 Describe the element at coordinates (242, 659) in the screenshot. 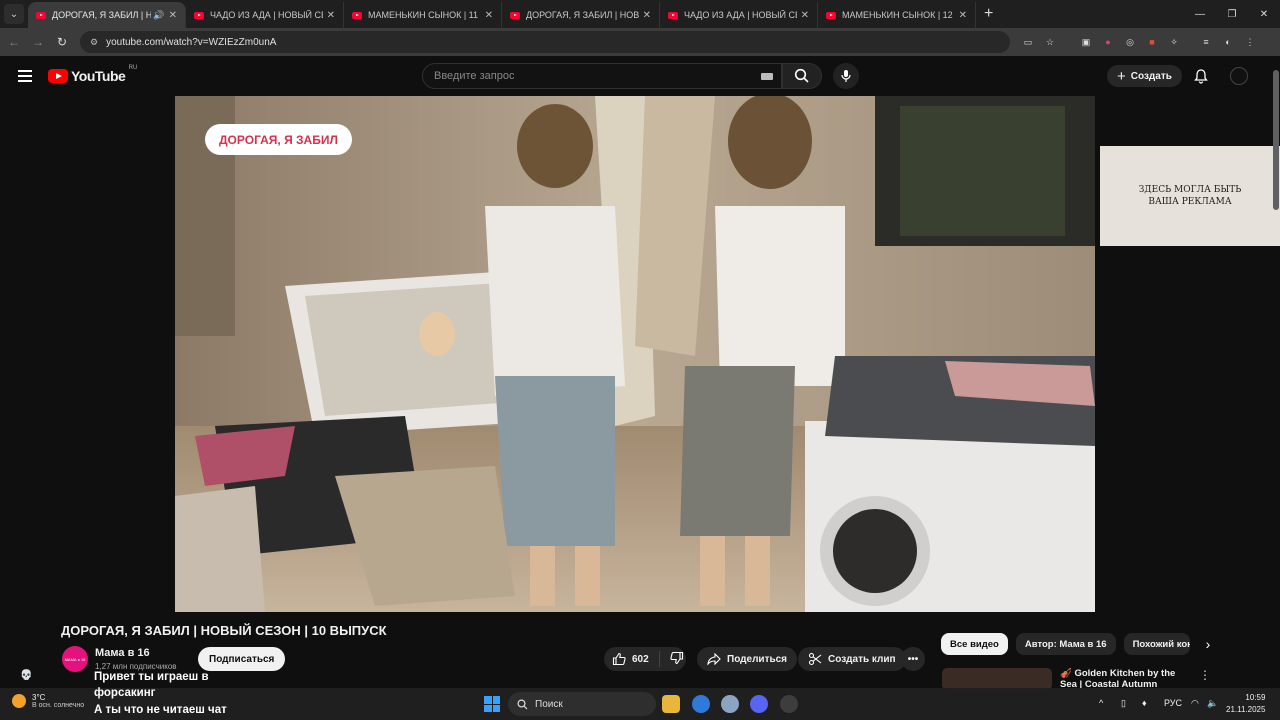

I see `subscribe-button: Подписаться` at that location.